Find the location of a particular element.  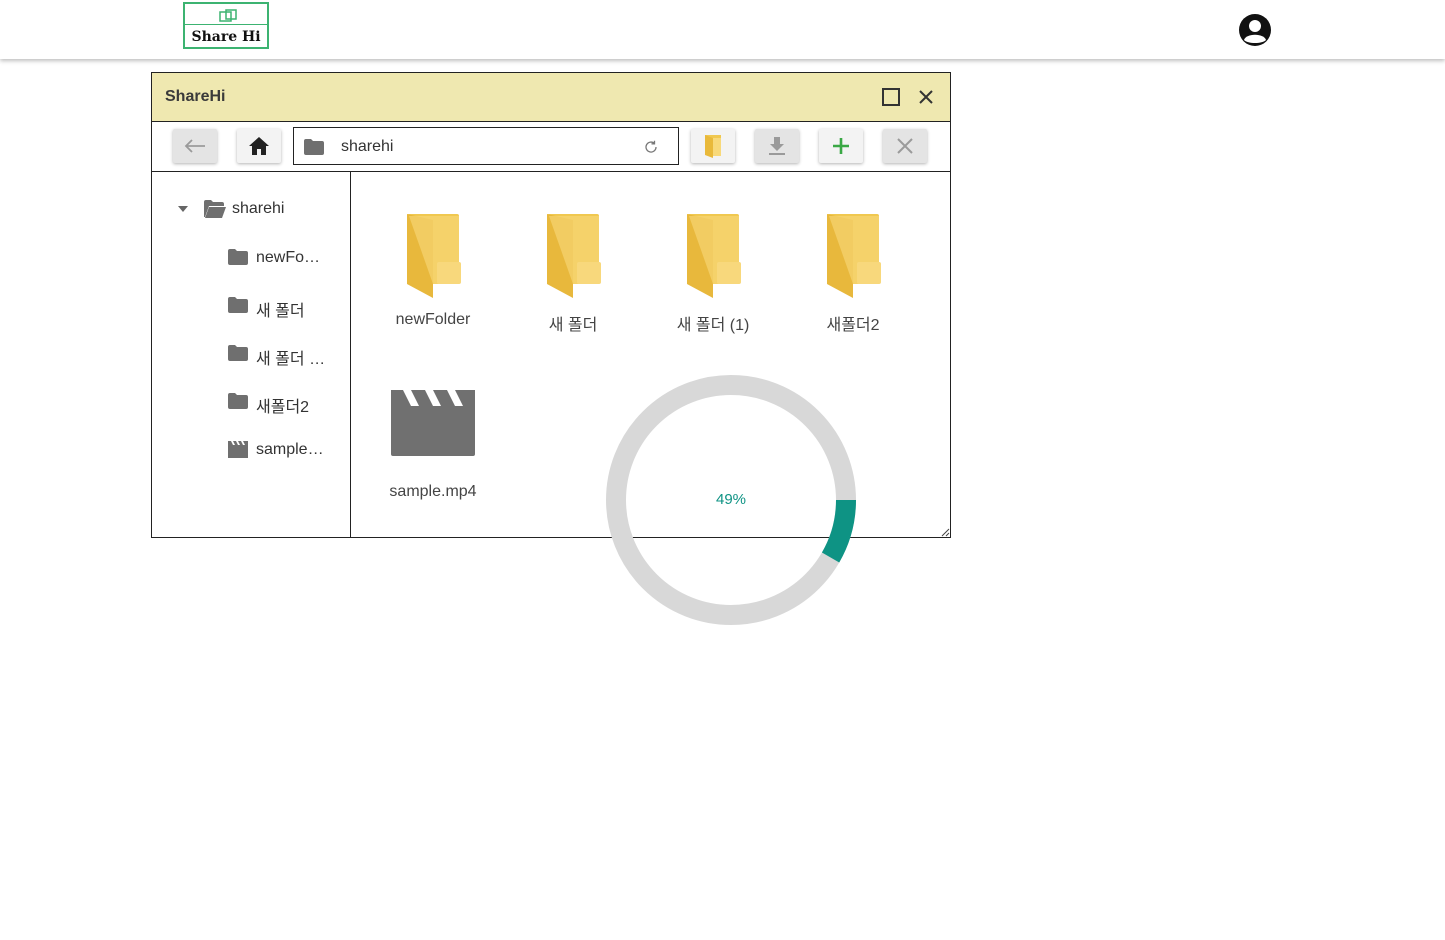

folder-open-icon is located at coordinates (215, 209).